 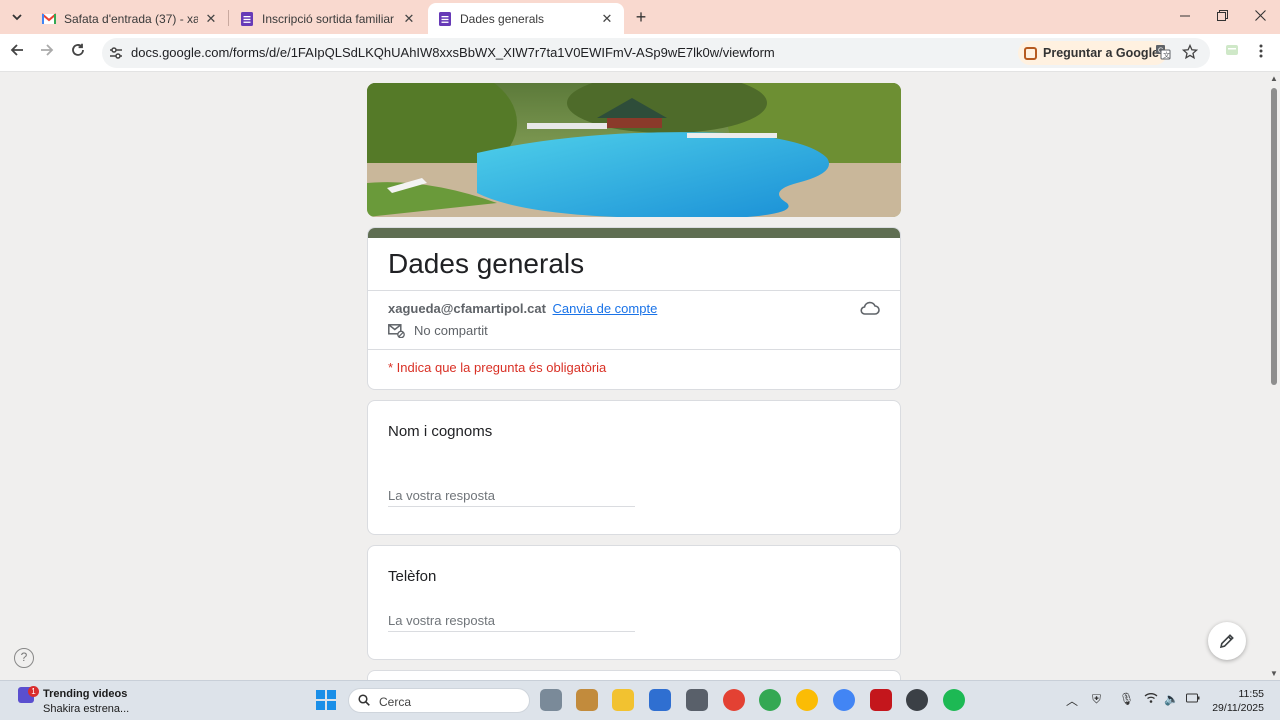 I want to click on arrow-left-icon, so click(x=16, y=50).